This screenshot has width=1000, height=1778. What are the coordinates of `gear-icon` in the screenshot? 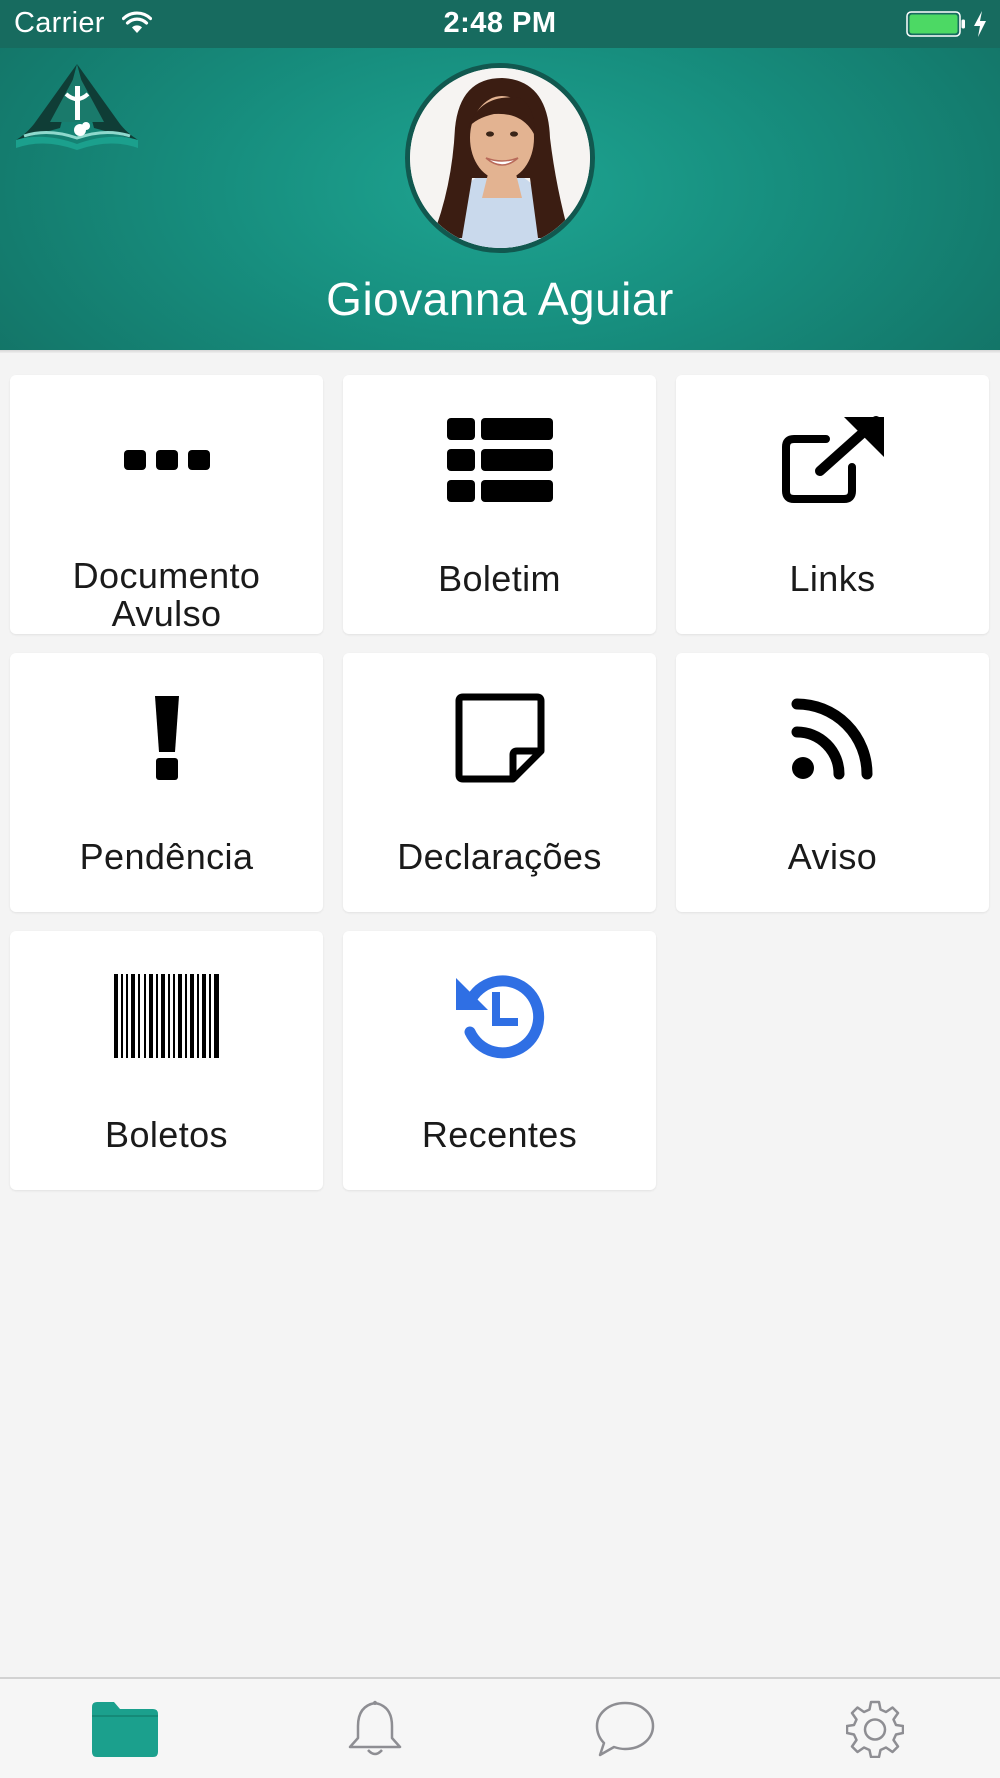 It's located at (875, 1729).